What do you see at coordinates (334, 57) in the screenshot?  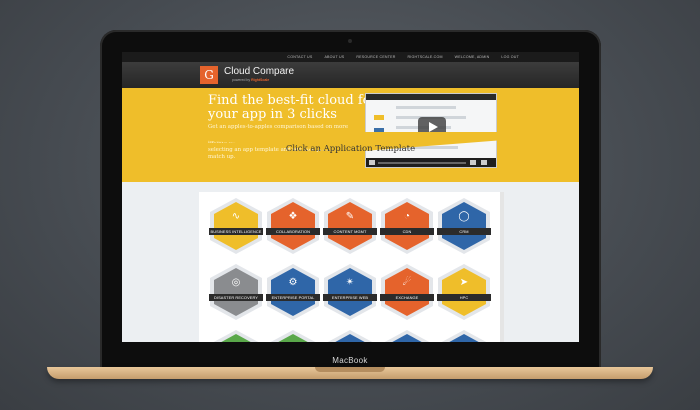 I see `nav-about-us: ABOUT US` at bounding box center [334, 57].